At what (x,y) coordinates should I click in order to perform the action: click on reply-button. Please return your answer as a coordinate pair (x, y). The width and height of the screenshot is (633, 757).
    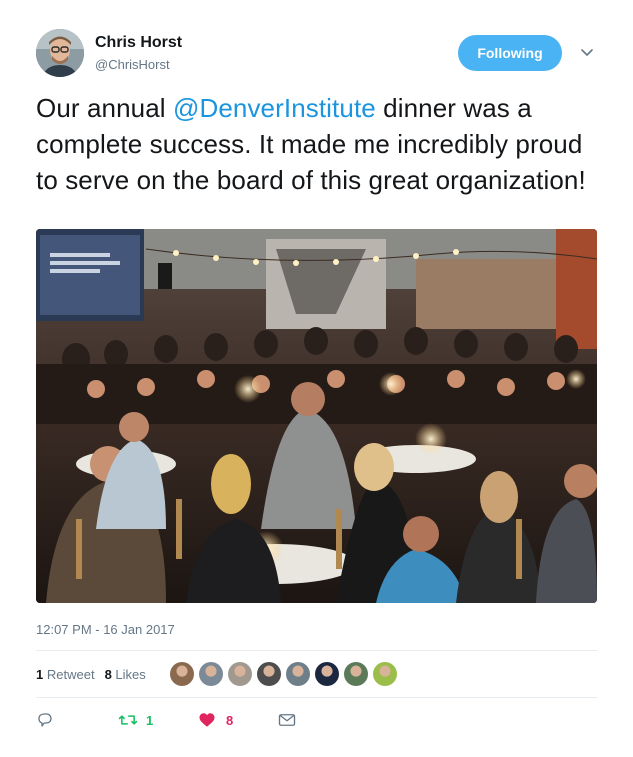
    Looking at the image, I should click on (45, 720).